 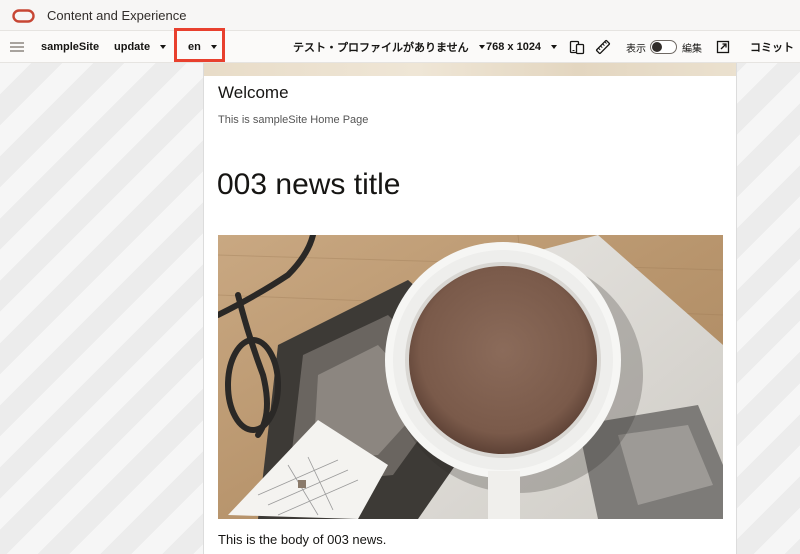 I want to click on toggle-knob, so click(x=657, y=47).